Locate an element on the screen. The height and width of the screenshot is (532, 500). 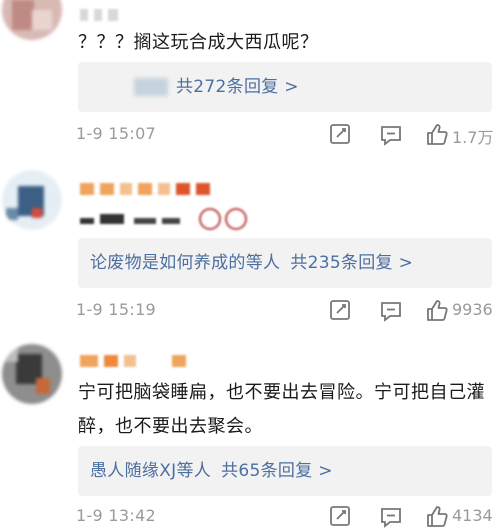
comment-text-blurred is located at coordinates (164, 219).